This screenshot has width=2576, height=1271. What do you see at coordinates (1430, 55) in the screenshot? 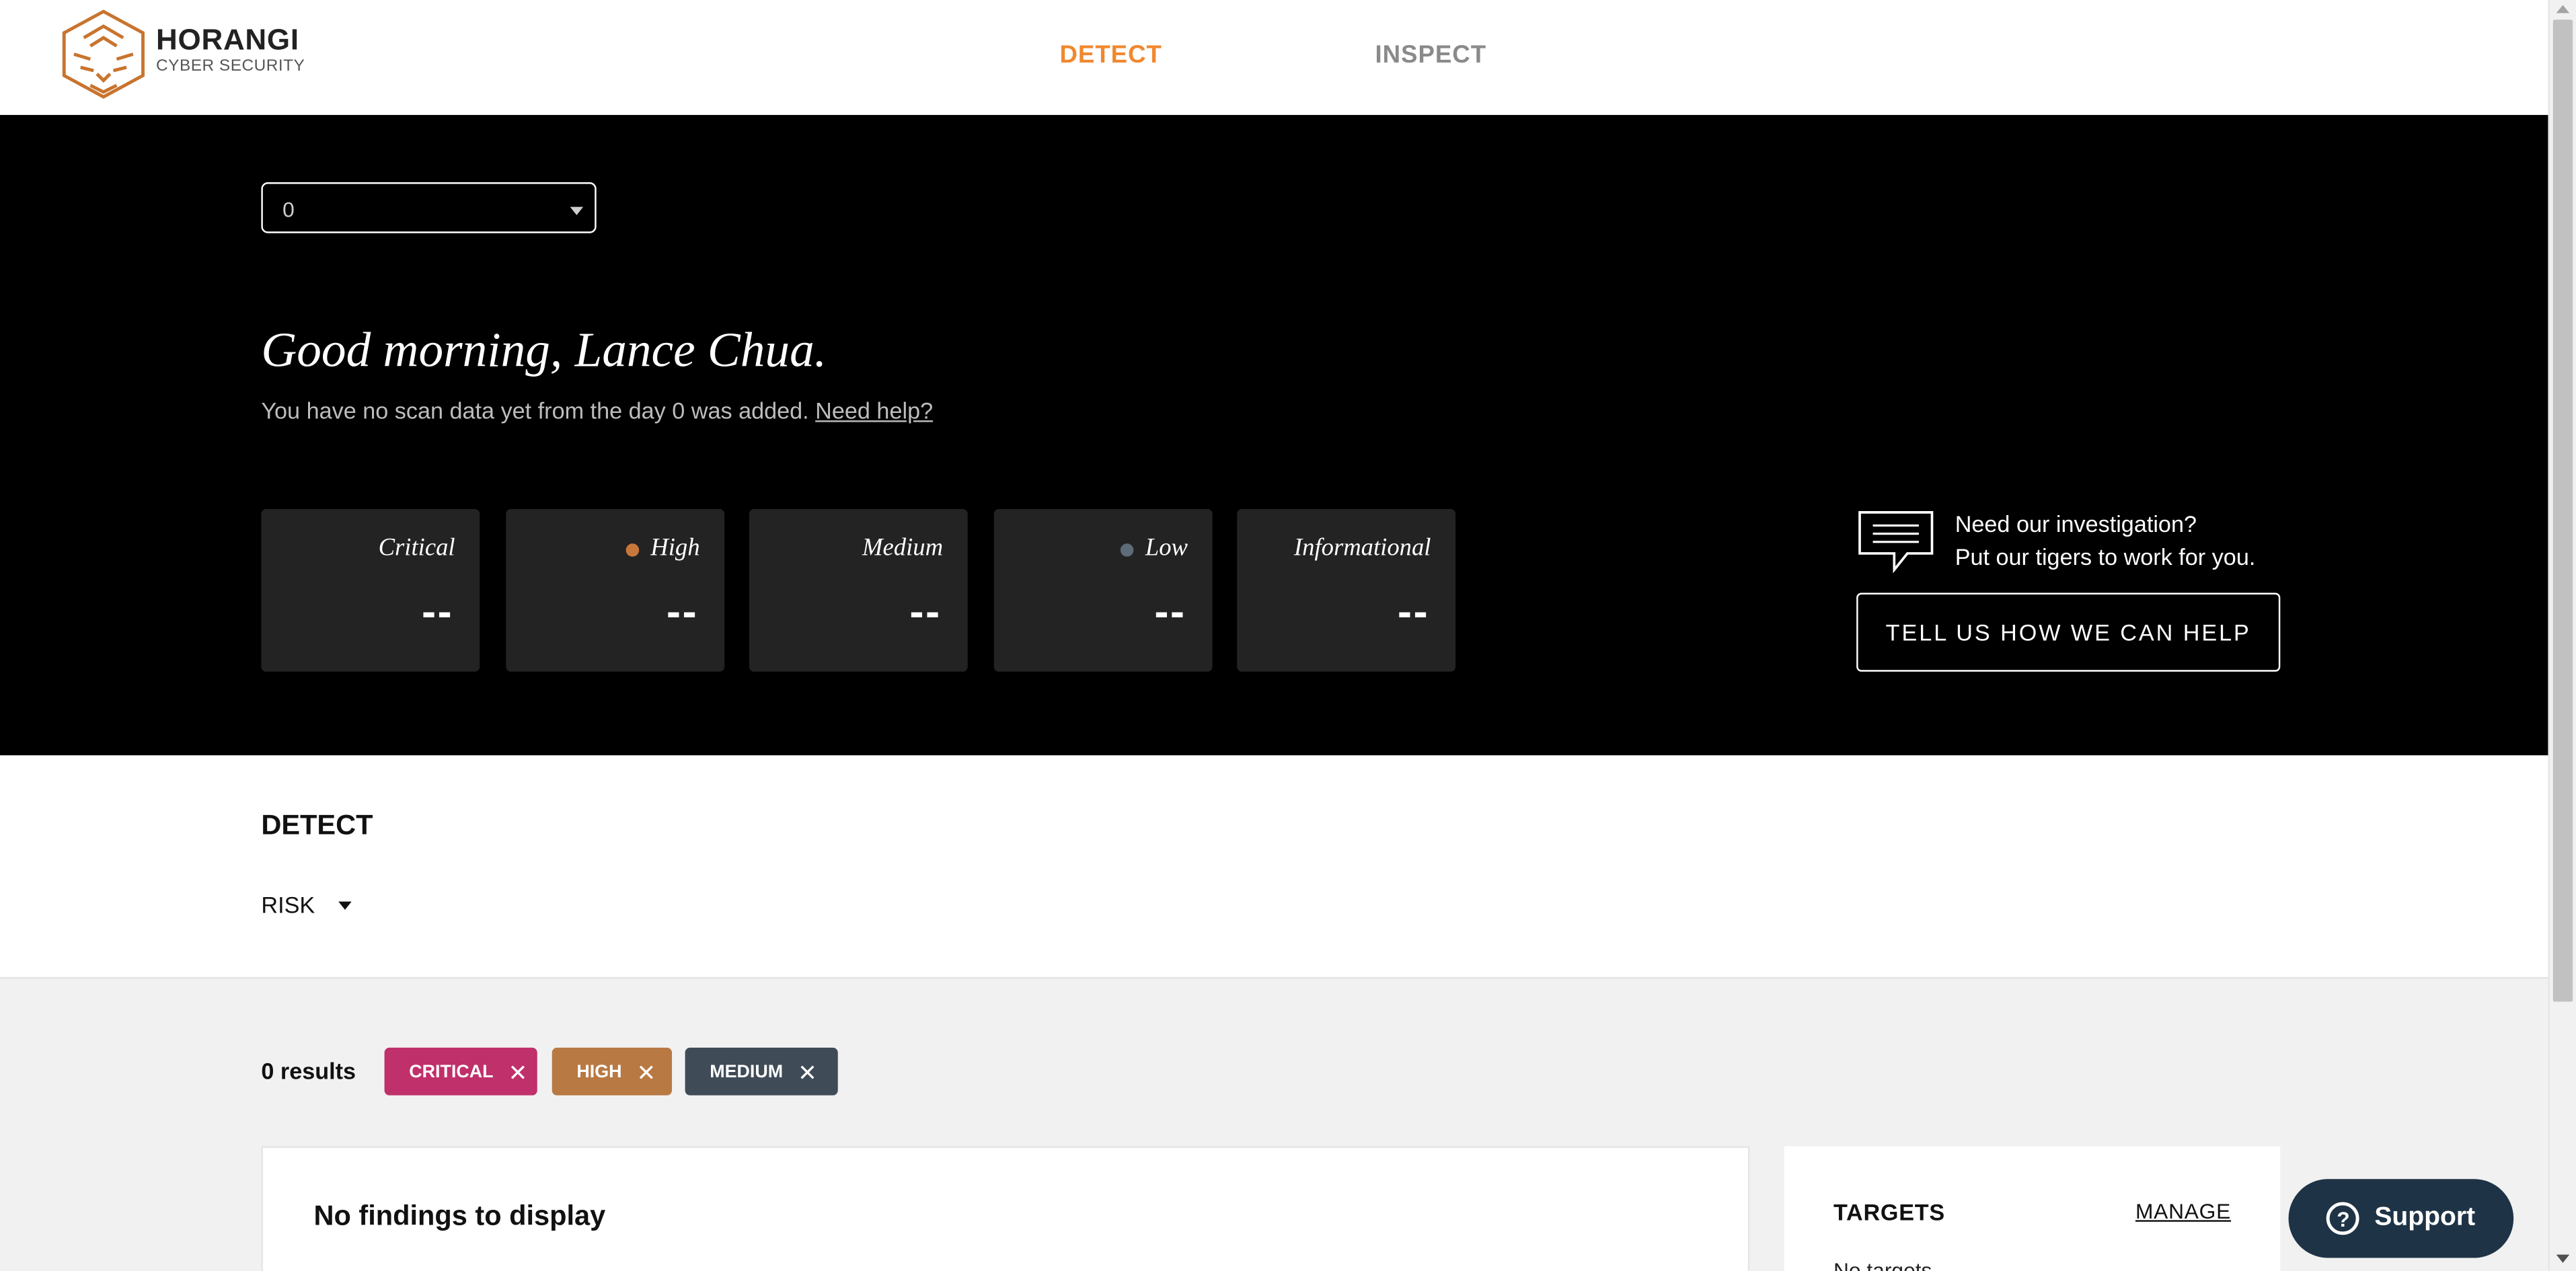
I see `nav-inspect: INSPECT` at bounding box center [1430, 55].